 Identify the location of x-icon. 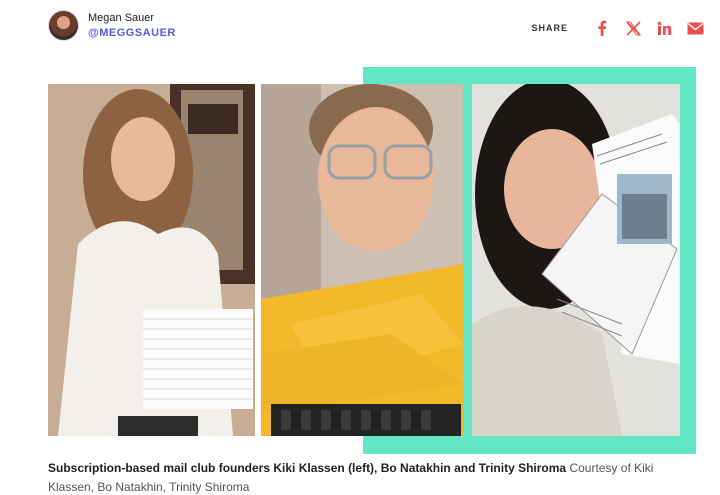
(633, 28).